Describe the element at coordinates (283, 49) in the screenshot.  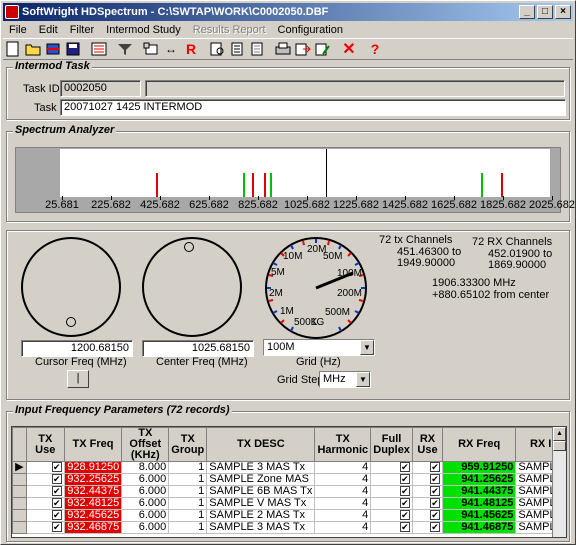
I see `printer-icon` at that location.